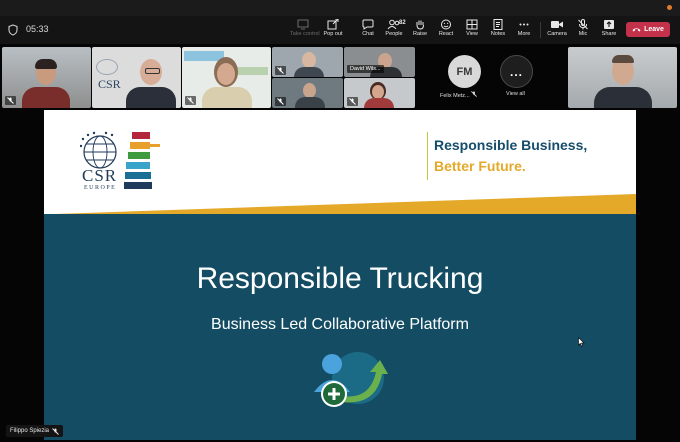  Describe the element at coordinates (446, 34) in the screenshot. I see `react-label: React` at that location.